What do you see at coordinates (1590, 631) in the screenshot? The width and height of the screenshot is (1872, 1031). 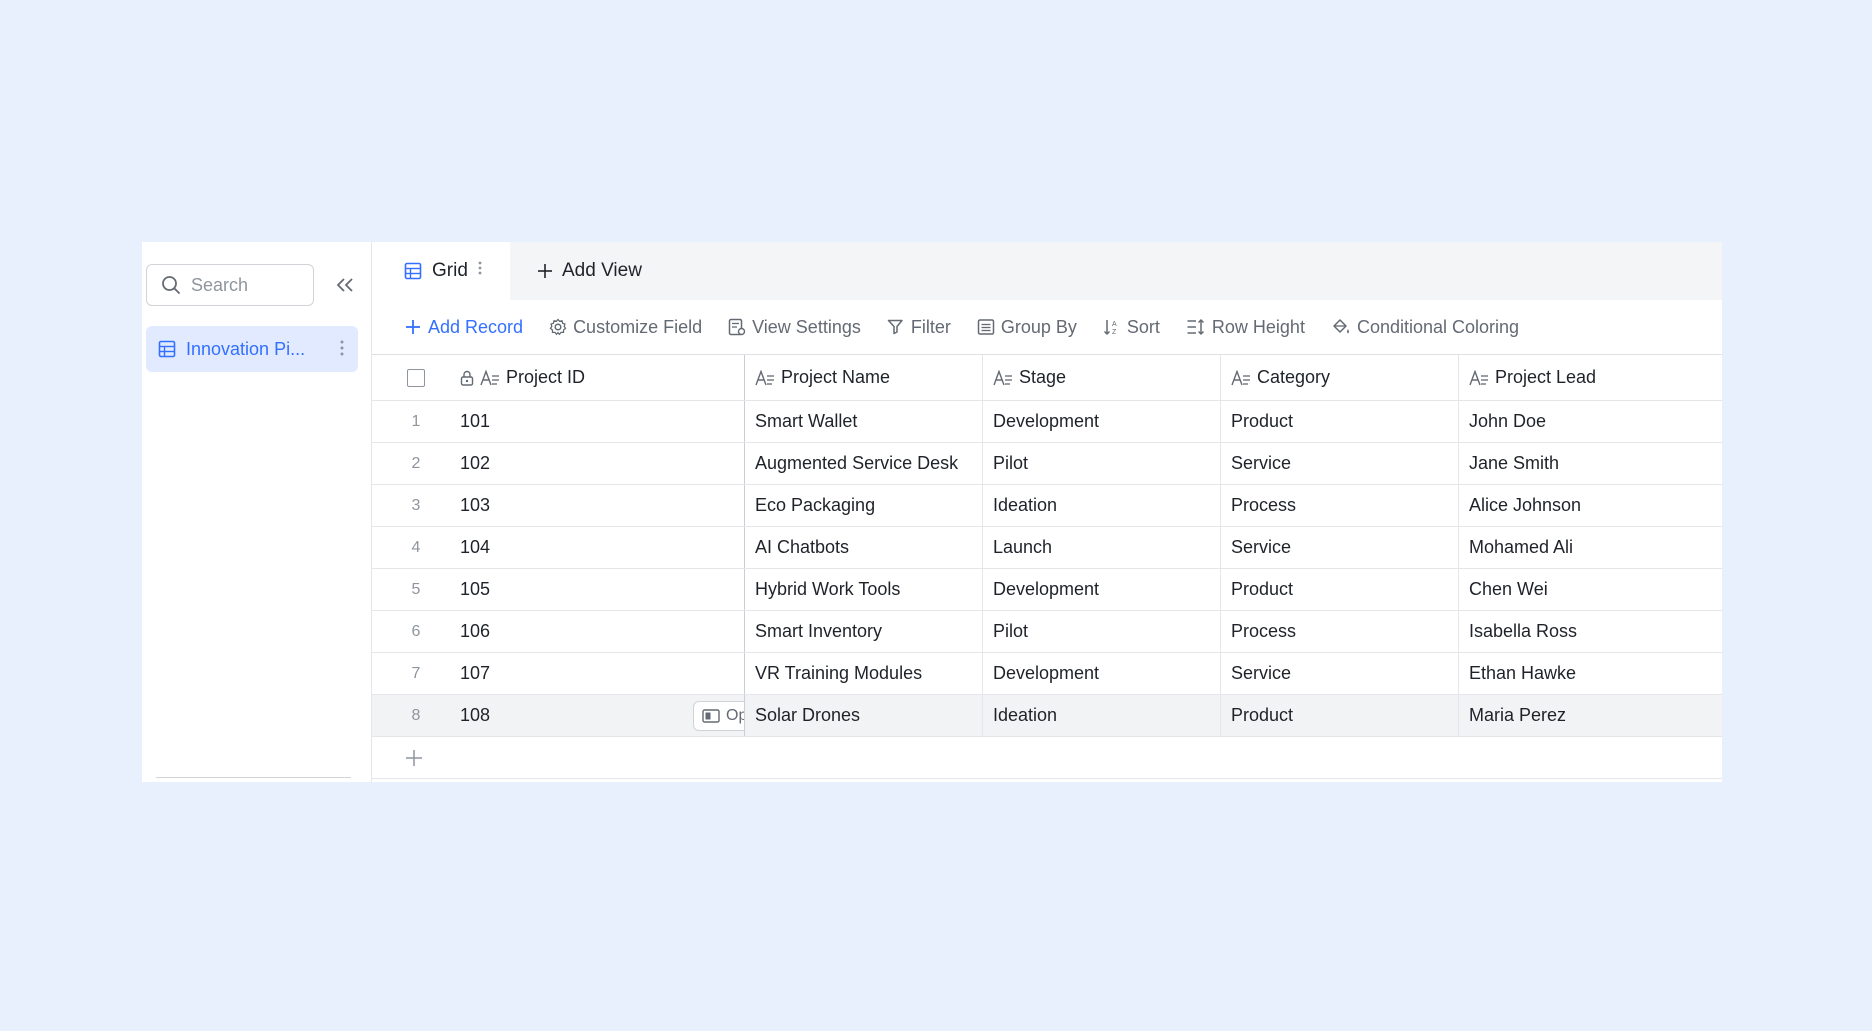 I see `cell-project-lead: Isabella Ross` at bounding box center [1590, 631].